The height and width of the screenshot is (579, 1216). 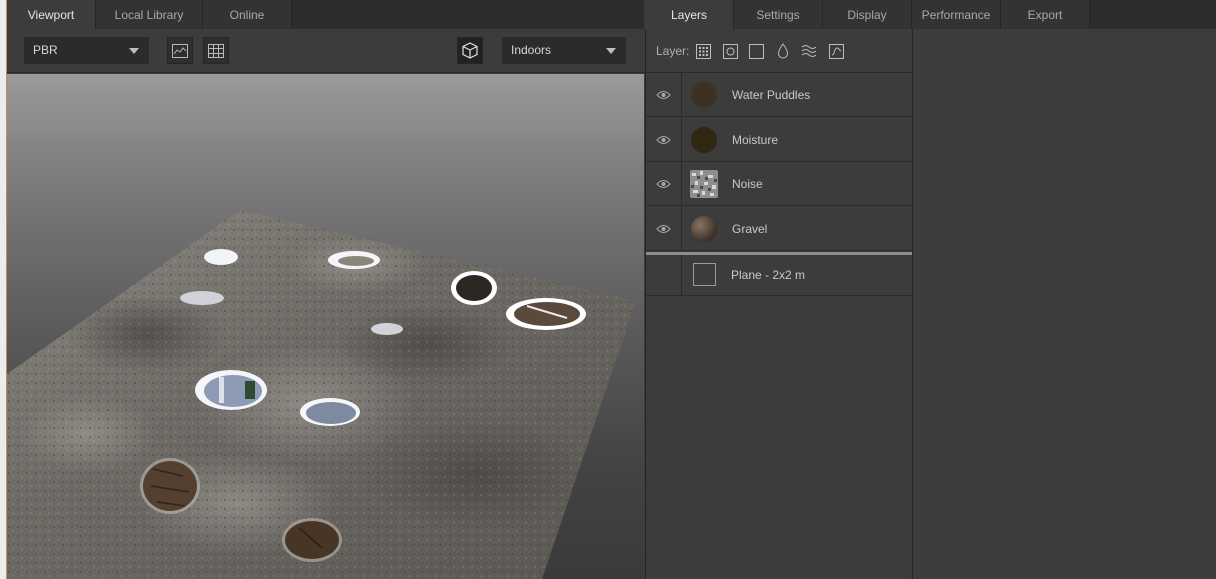 I want to click on cube-icon, so click(x=470, y=50).